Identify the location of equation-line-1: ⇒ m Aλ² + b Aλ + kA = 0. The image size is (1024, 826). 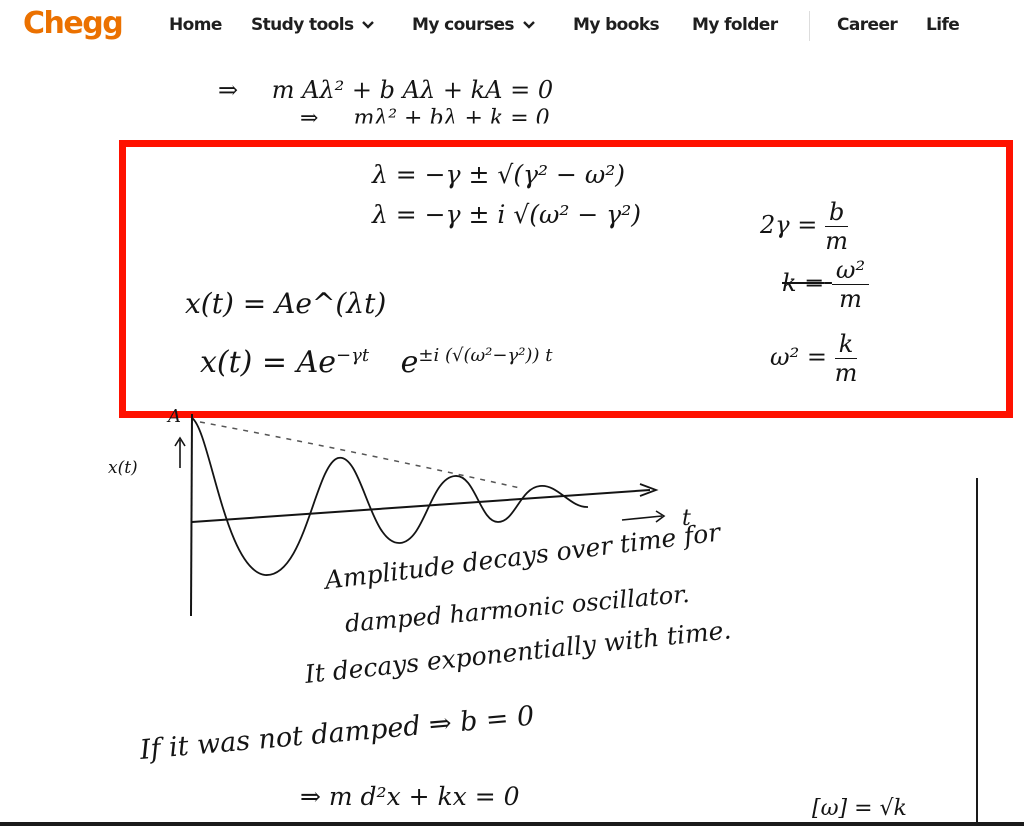
(385, 90).